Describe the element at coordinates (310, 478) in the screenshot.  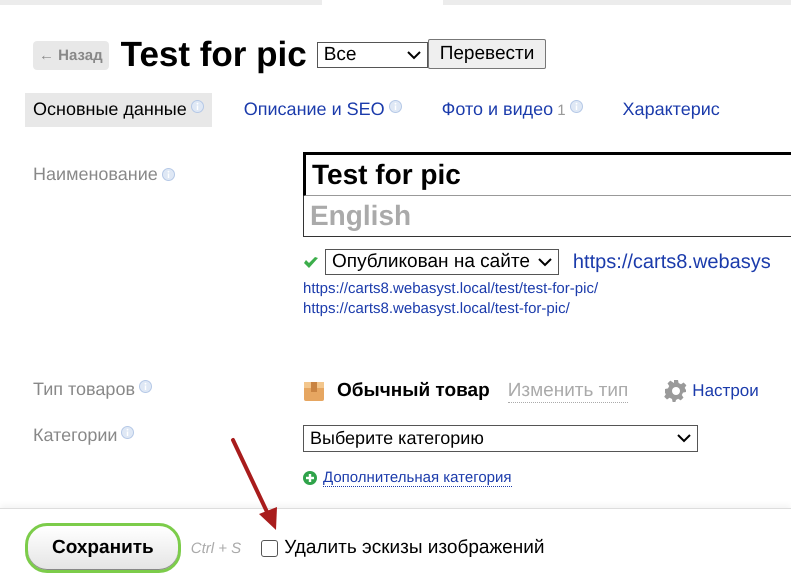
I see `plus-icon` at that location.